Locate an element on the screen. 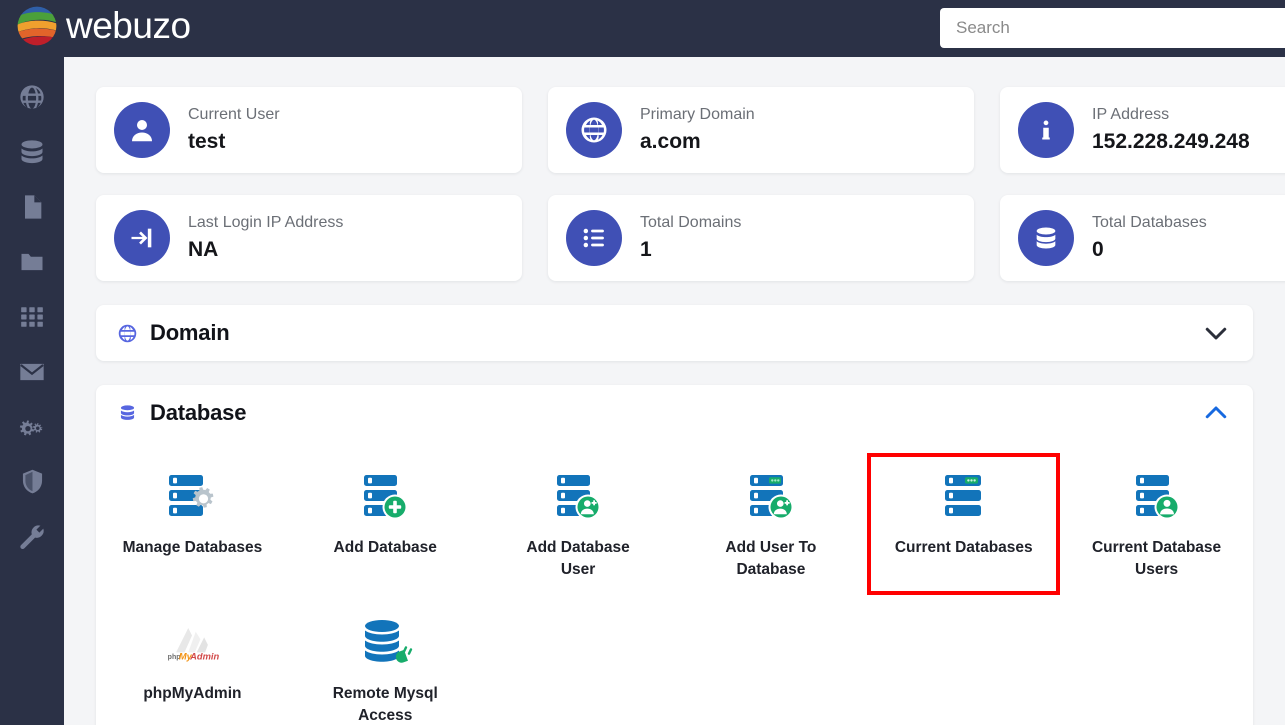  stat-label: Total Domains is located at coordinates (691, 222).